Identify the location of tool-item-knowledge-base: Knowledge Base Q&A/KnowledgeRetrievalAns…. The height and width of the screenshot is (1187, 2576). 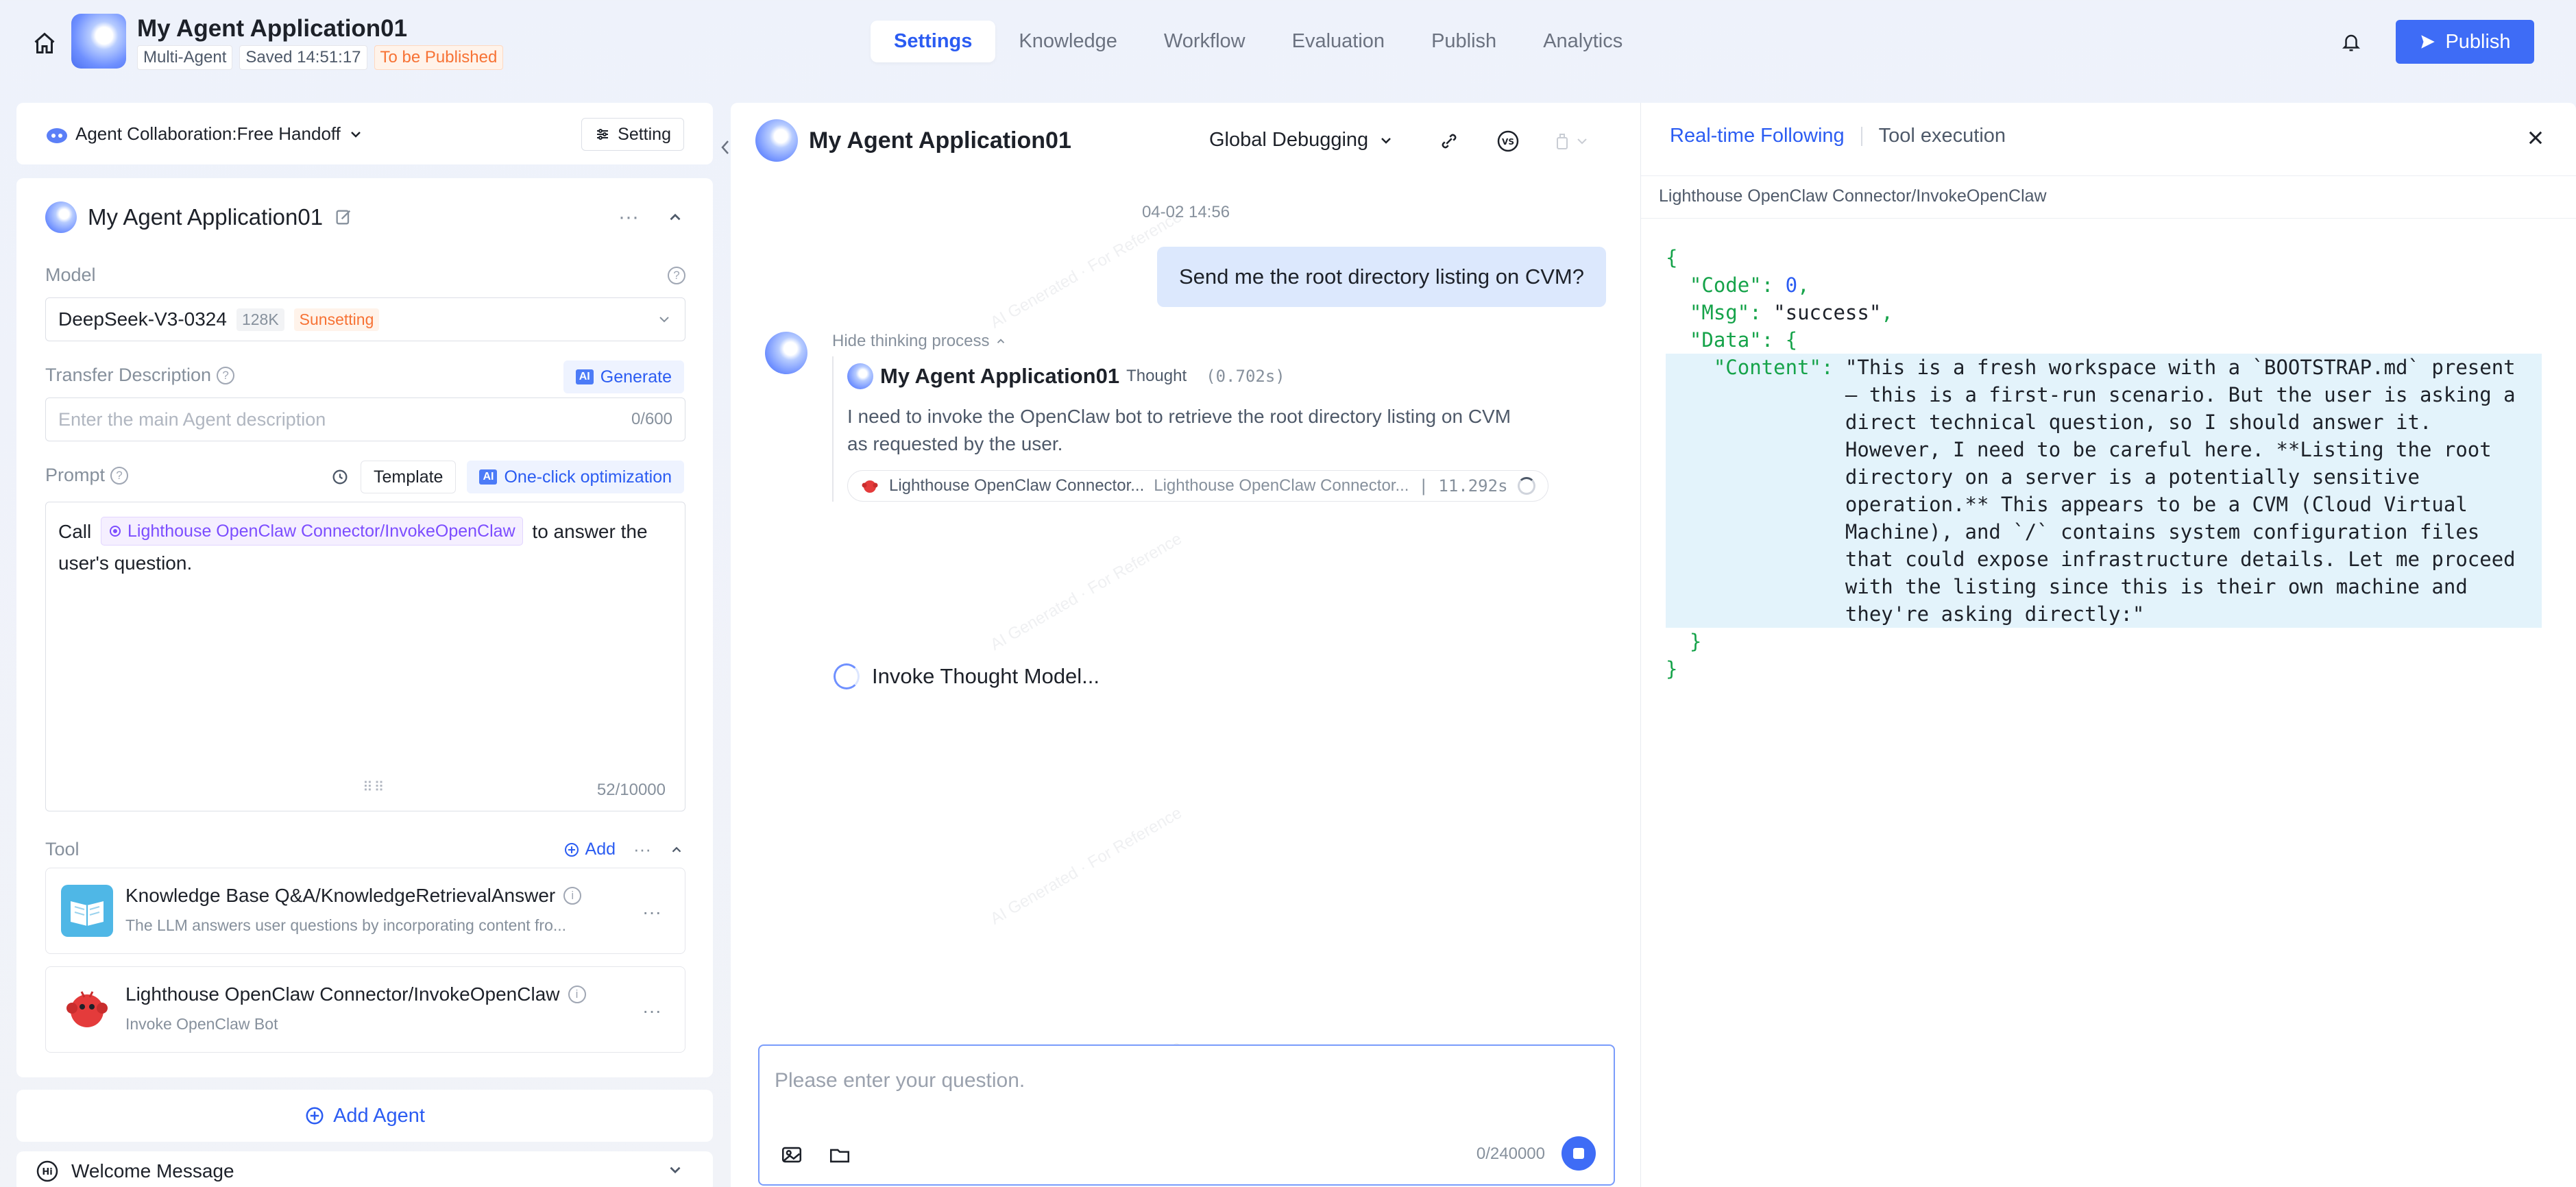
(365, 911).